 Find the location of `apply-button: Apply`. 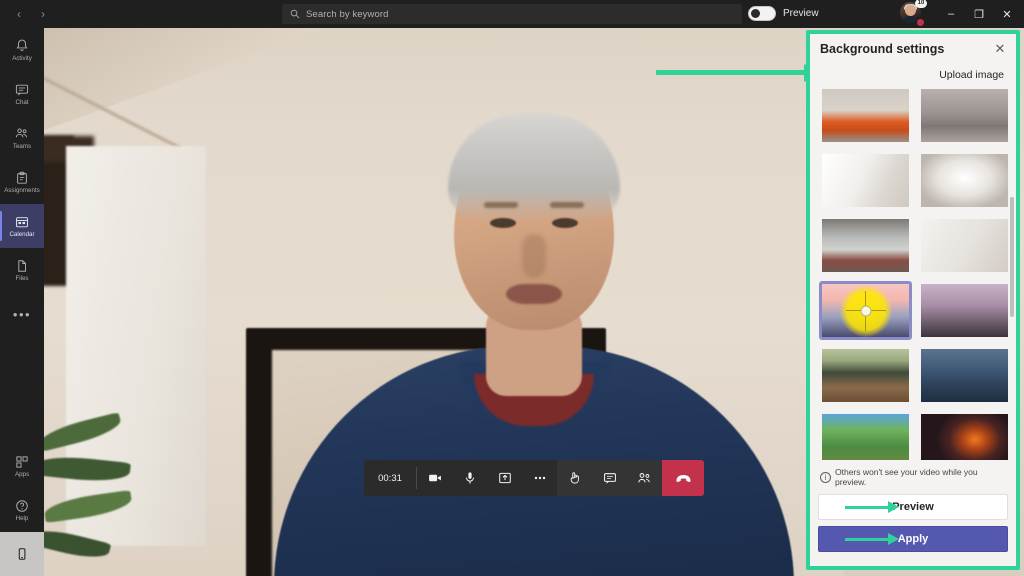

apply-button: Apply is located at coordinates (913, 539).